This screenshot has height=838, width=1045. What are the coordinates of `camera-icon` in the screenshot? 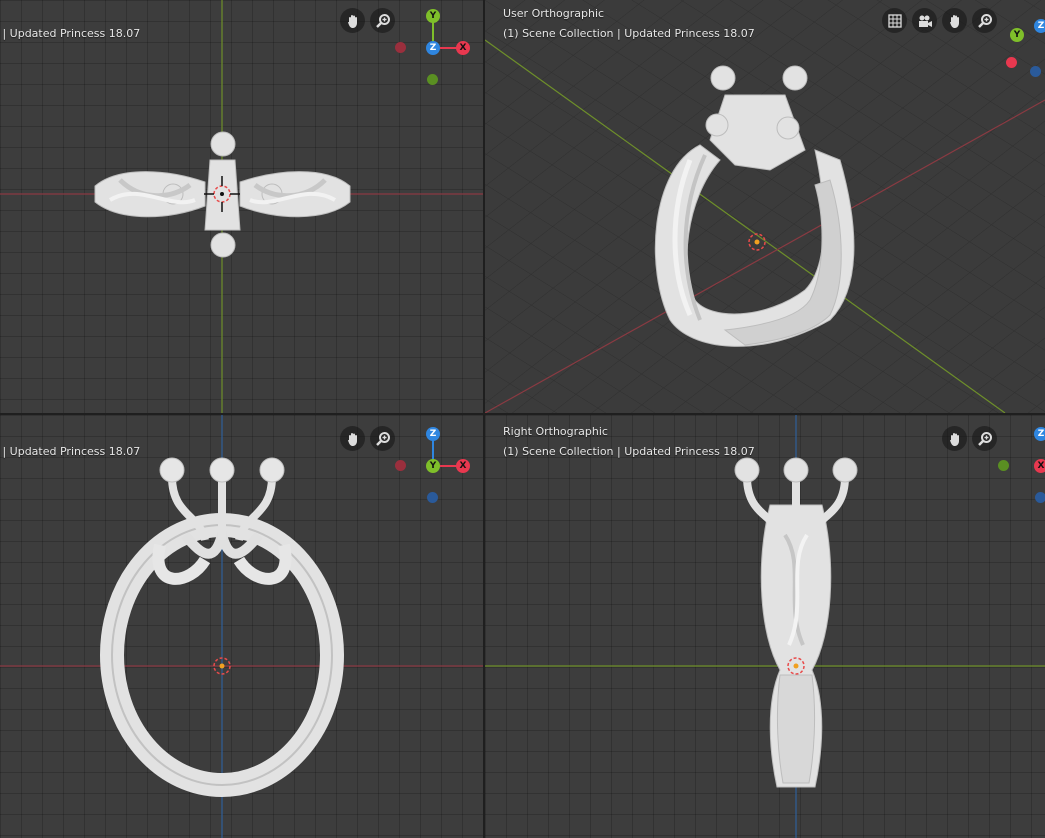 It's located at (925, 21).